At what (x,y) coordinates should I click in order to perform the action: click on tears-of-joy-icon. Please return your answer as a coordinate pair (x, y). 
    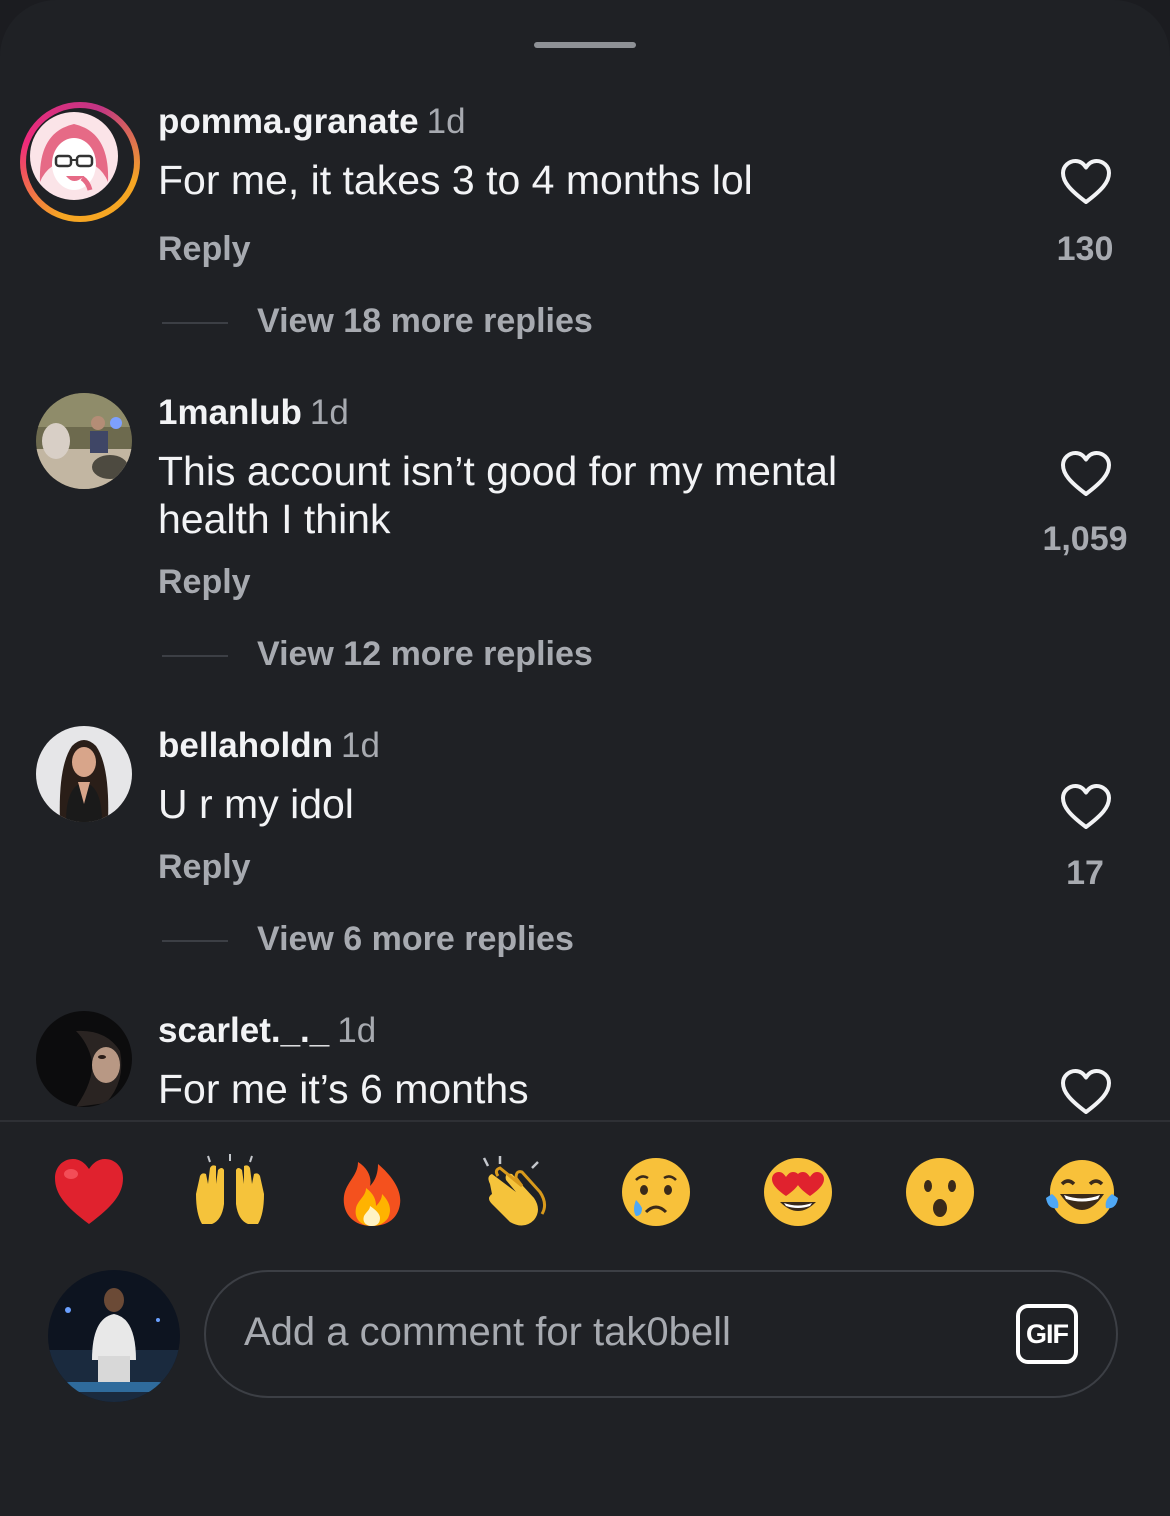
    Looking at the image, I should click on (1082, 1192).